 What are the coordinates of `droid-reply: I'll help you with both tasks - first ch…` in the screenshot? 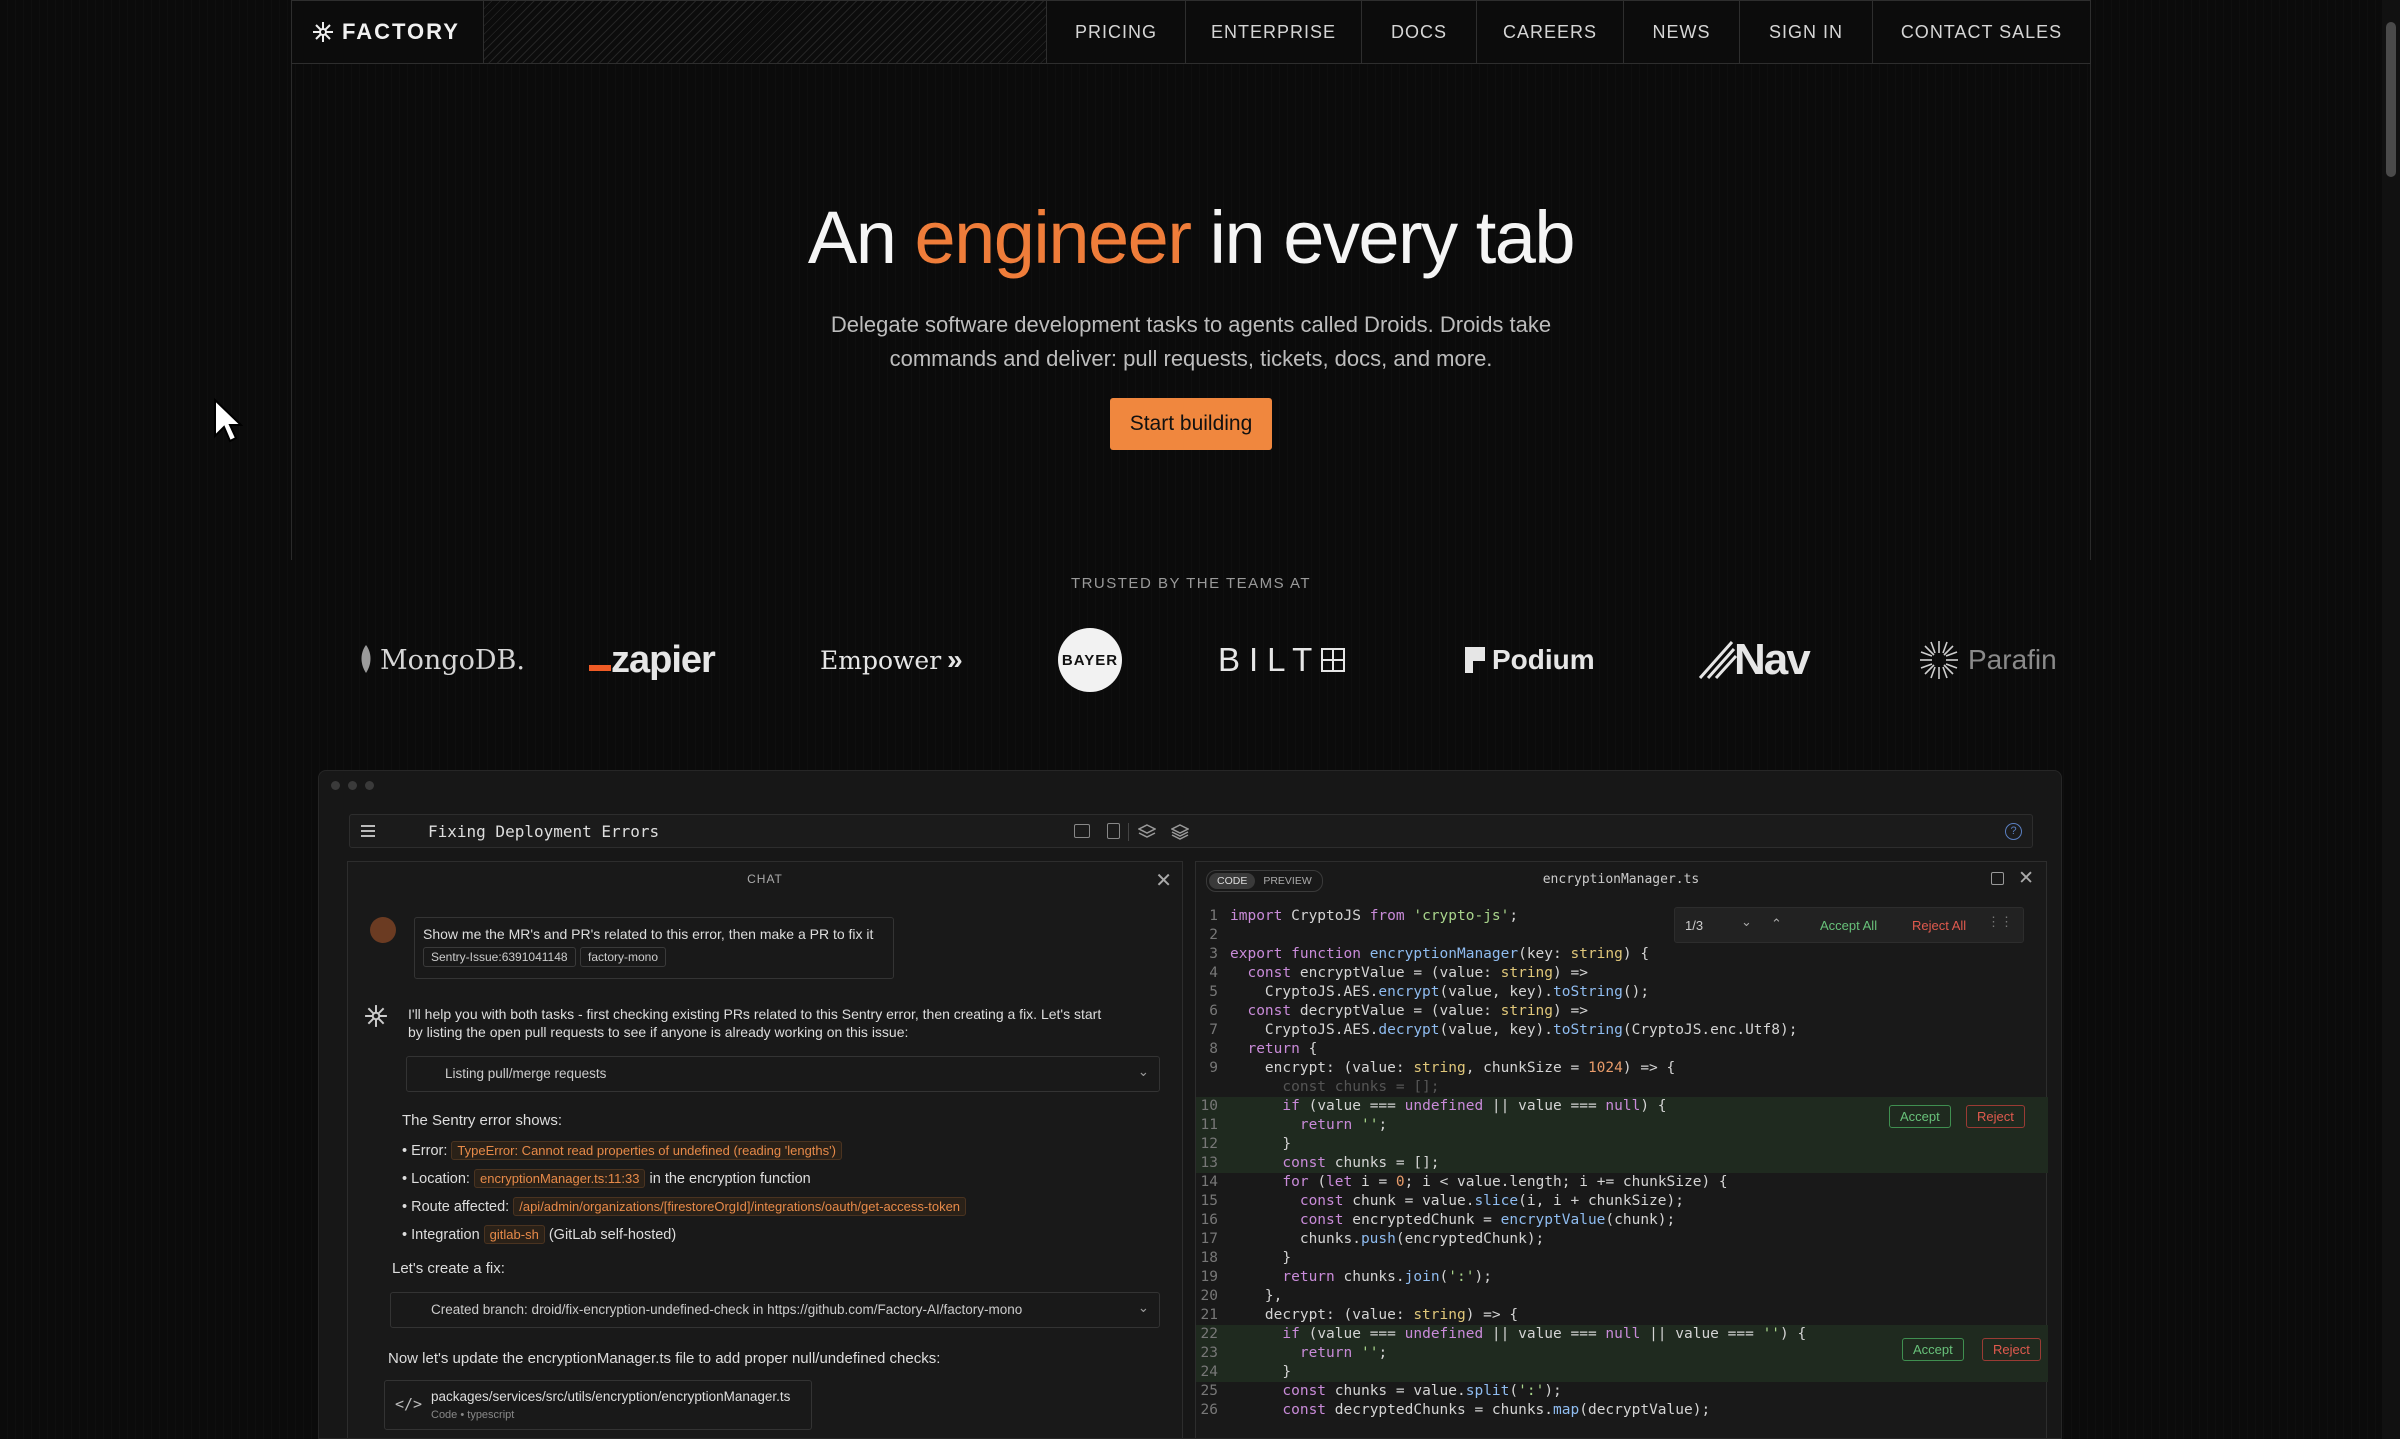 It's located at (755, 1023).